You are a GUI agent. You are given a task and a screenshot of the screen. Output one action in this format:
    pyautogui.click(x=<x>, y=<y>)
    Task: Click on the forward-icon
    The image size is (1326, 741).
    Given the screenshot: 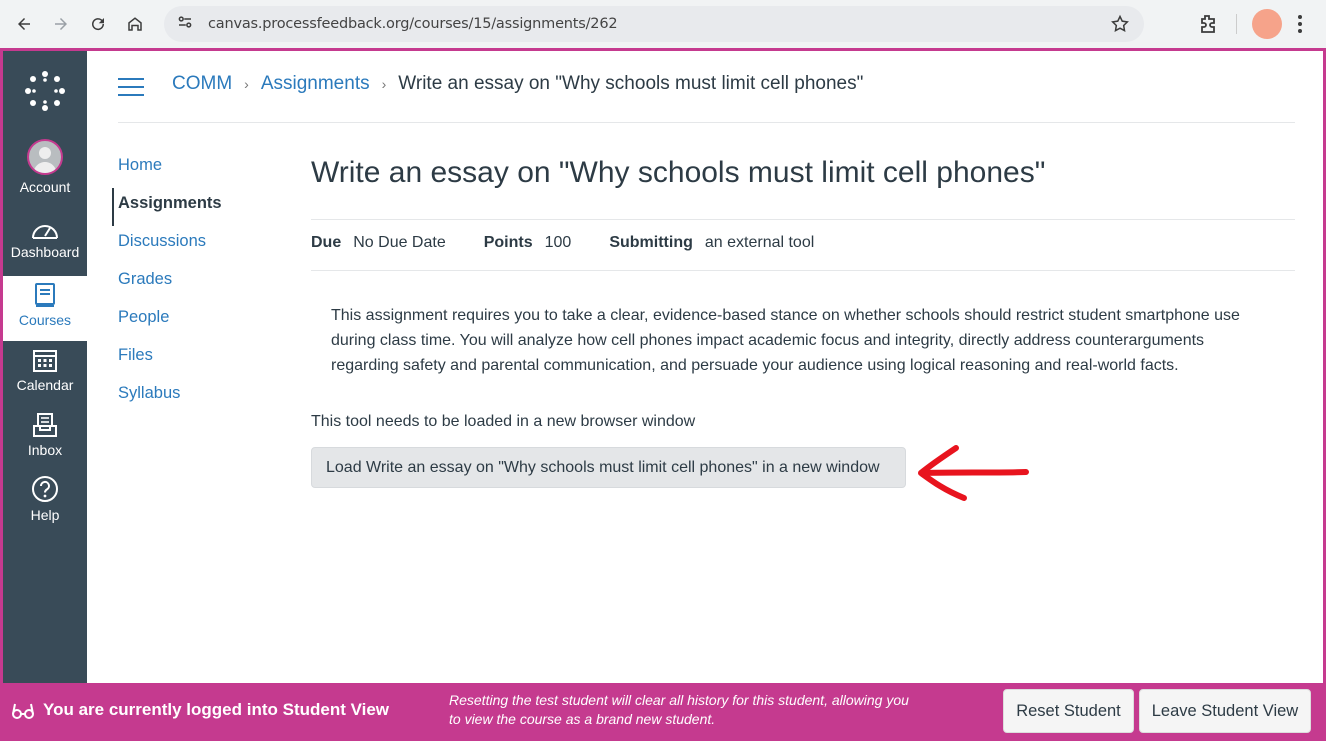 What is the action you would take?
    pyautogui.click(x=61, y=24)
    